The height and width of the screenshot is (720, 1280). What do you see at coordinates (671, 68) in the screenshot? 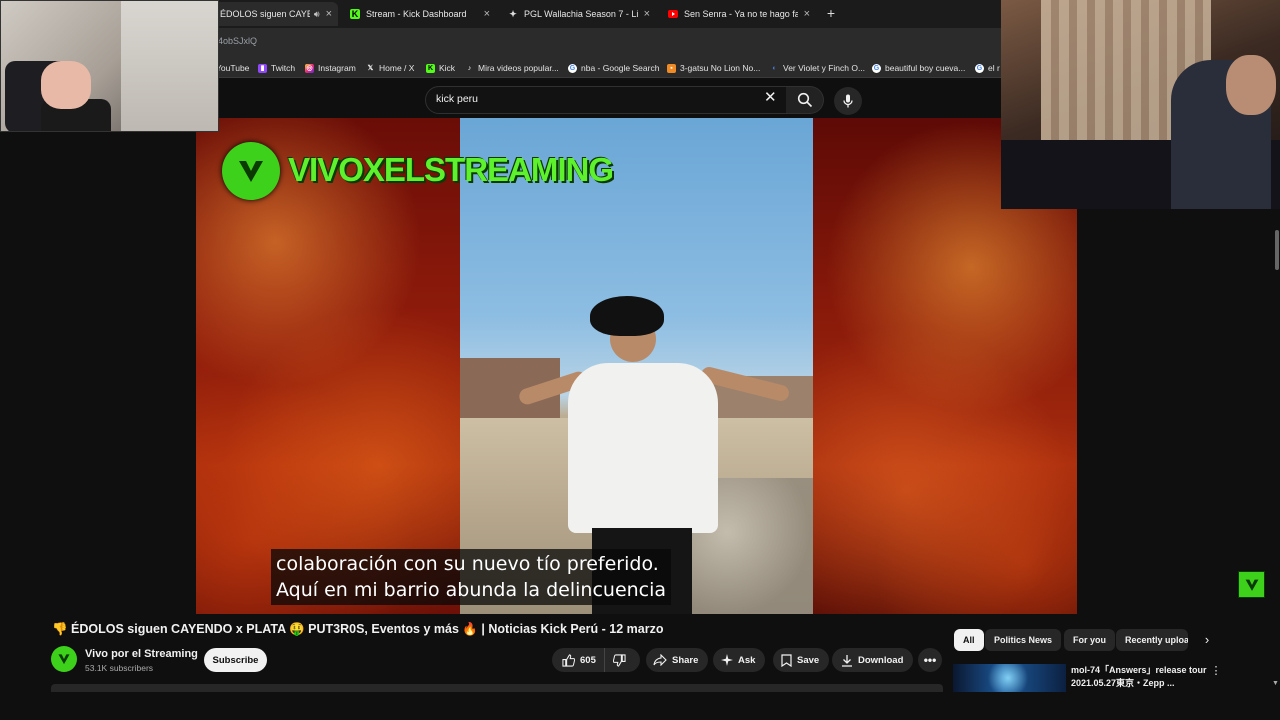
I see `bookmark-icon: ▪` at bounding box center [671, 68].